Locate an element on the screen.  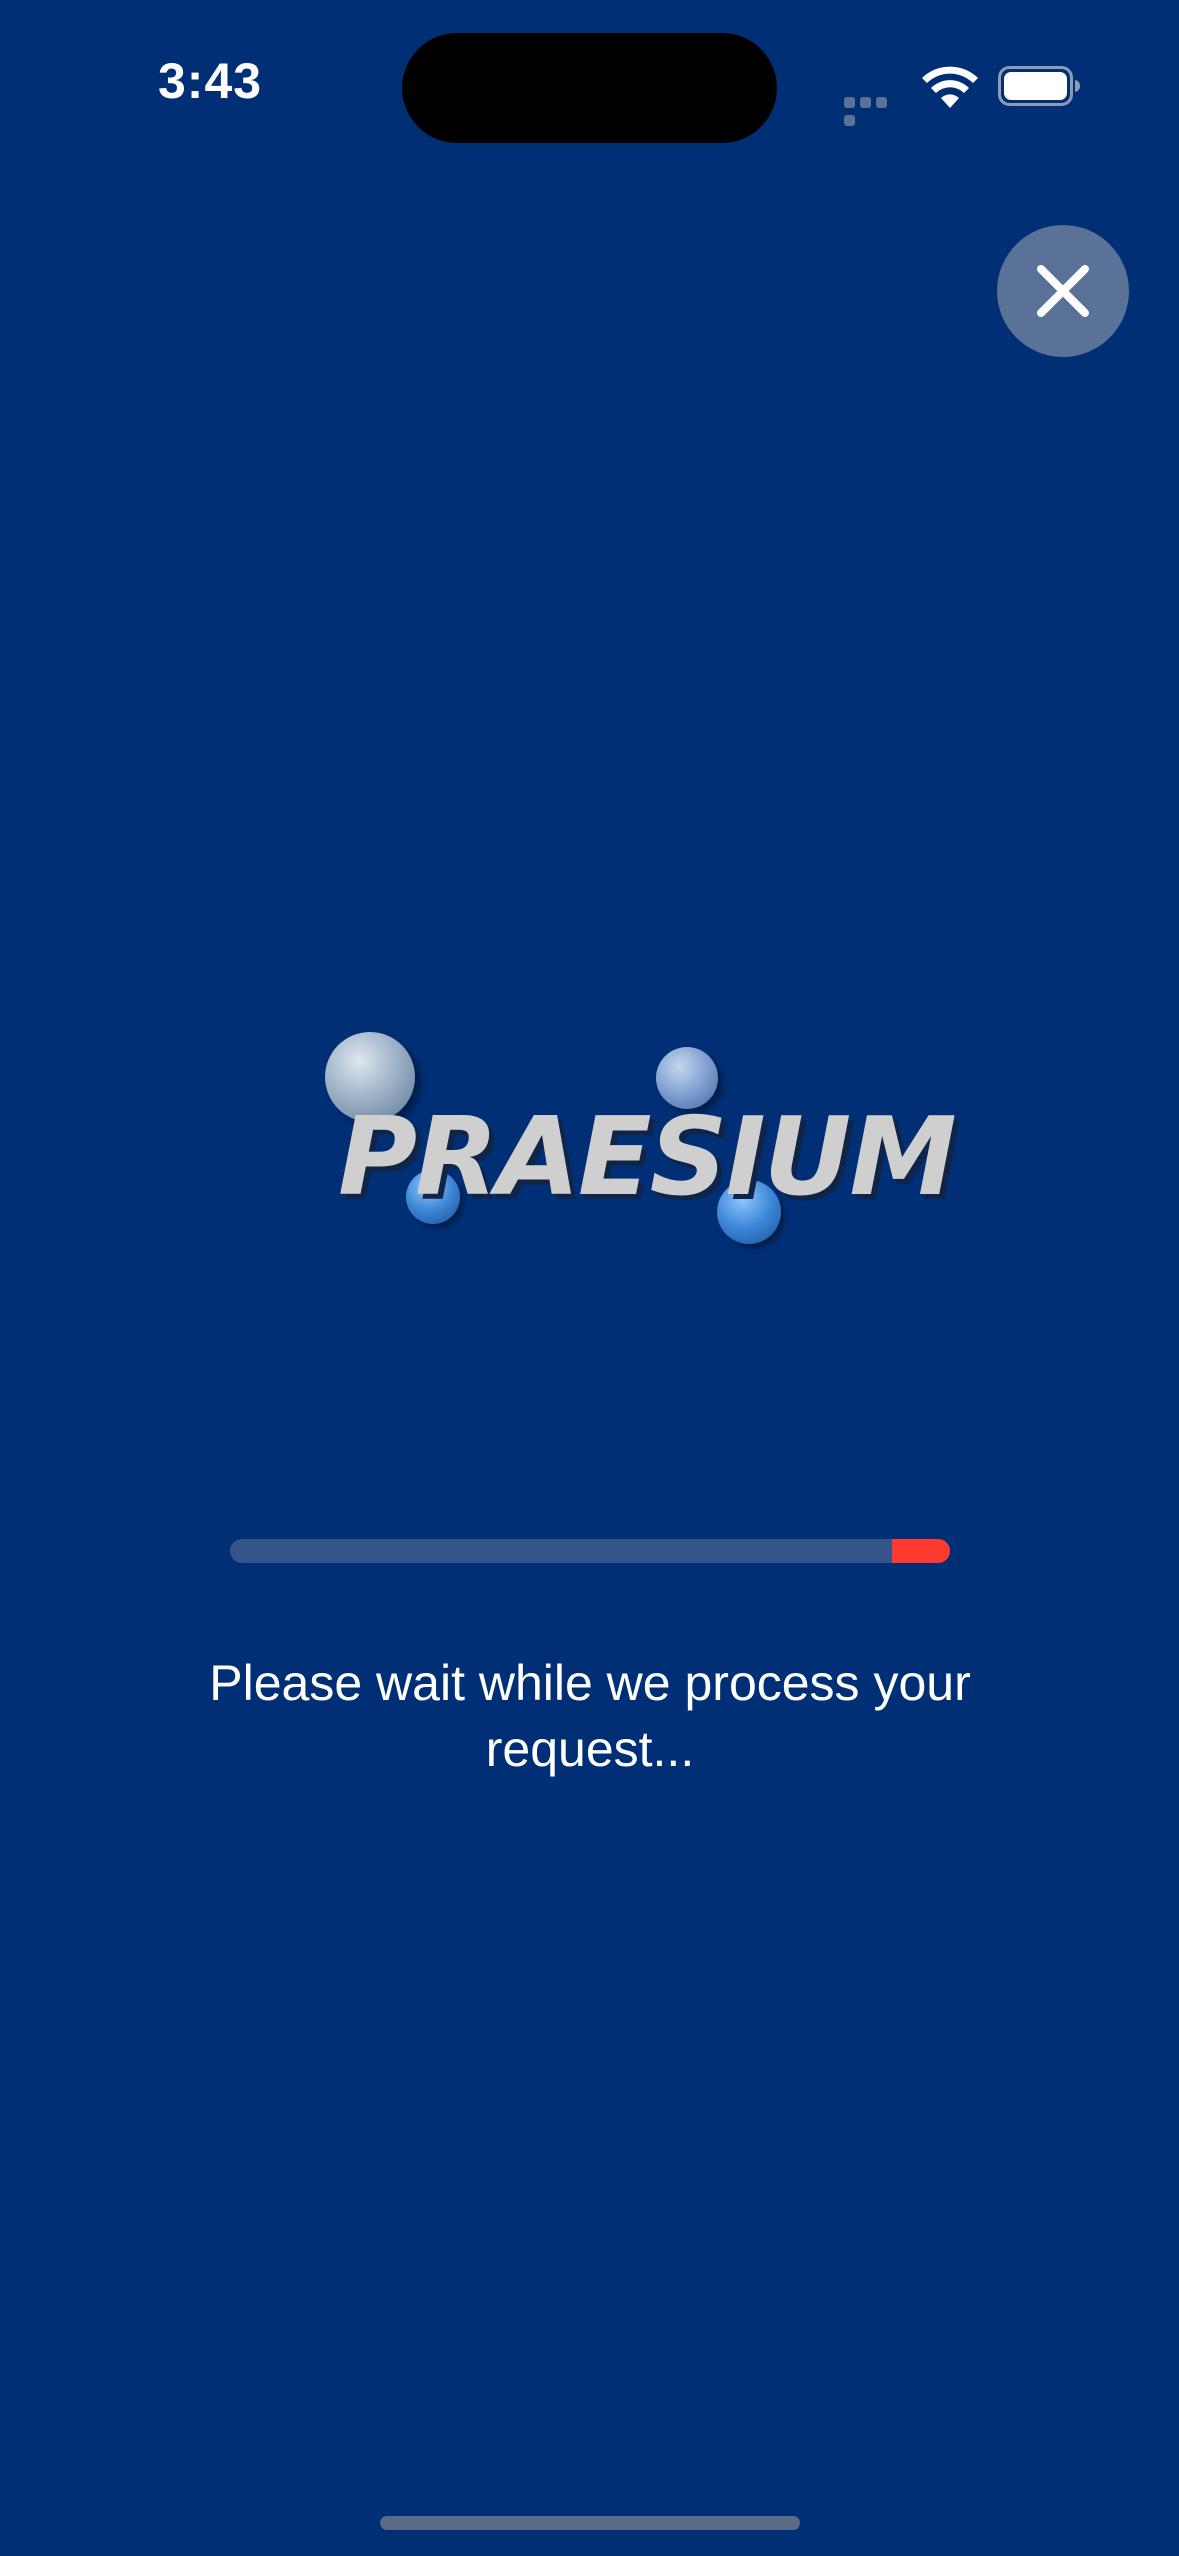
dynamic-island is located at coordinates (589, 88).